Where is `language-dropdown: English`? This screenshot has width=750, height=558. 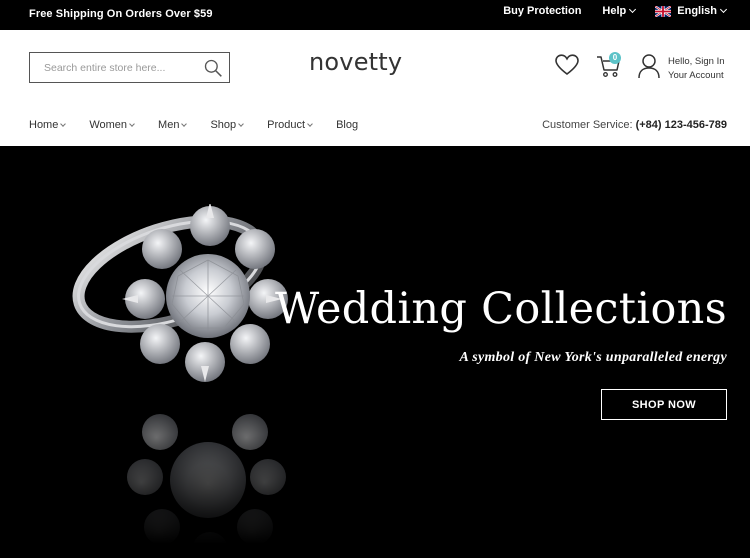 language-dropdown: English is located at coordinates (691, 11).